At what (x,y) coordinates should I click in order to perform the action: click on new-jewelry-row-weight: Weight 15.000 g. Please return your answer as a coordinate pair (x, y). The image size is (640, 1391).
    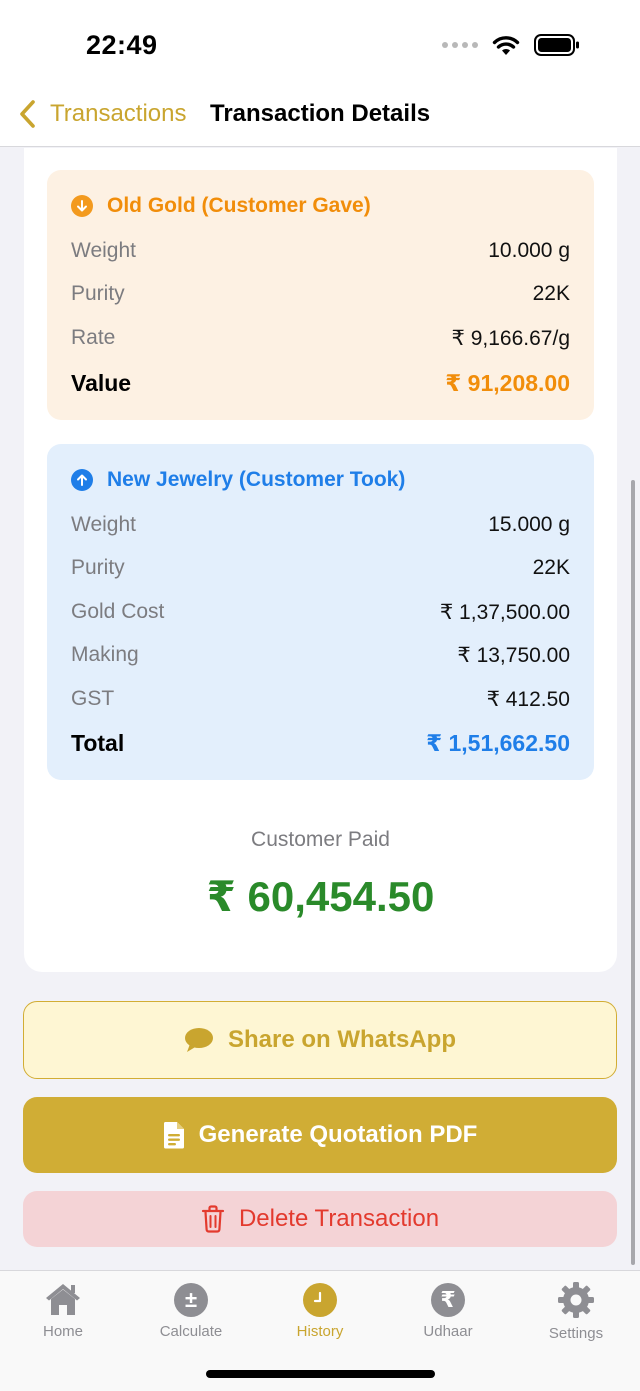
    Looking at the image, I should click on (320, 525).